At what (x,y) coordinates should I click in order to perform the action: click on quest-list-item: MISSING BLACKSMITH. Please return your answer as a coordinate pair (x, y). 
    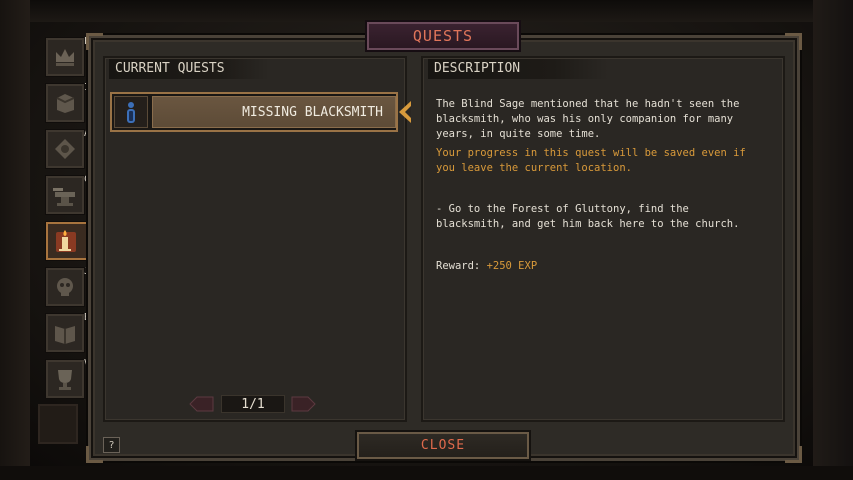
    Looking at the image, I should click on (254, 112).